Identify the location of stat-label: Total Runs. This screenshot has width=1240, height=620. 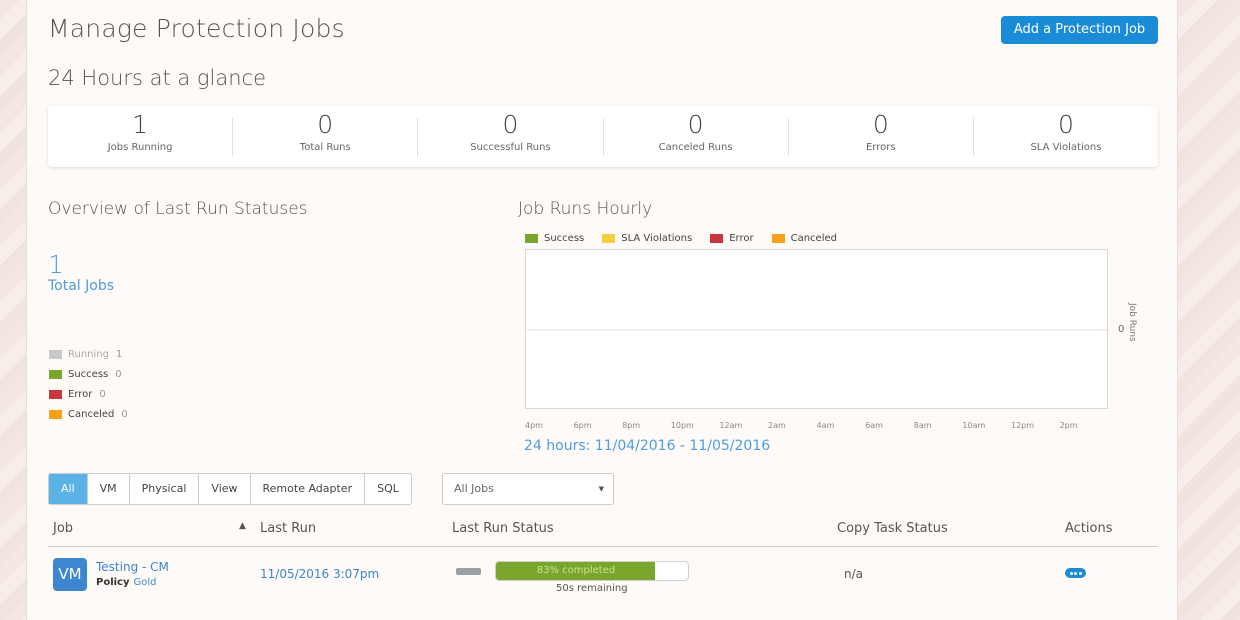
(325, 147).